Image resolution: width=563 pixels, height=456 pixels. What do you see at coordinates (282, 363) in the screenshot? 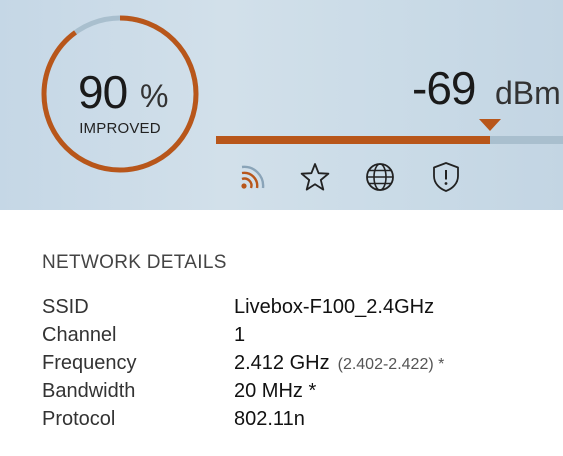
I see `frequency-value: 2.412 GHz` at bounding box center [282, 363].